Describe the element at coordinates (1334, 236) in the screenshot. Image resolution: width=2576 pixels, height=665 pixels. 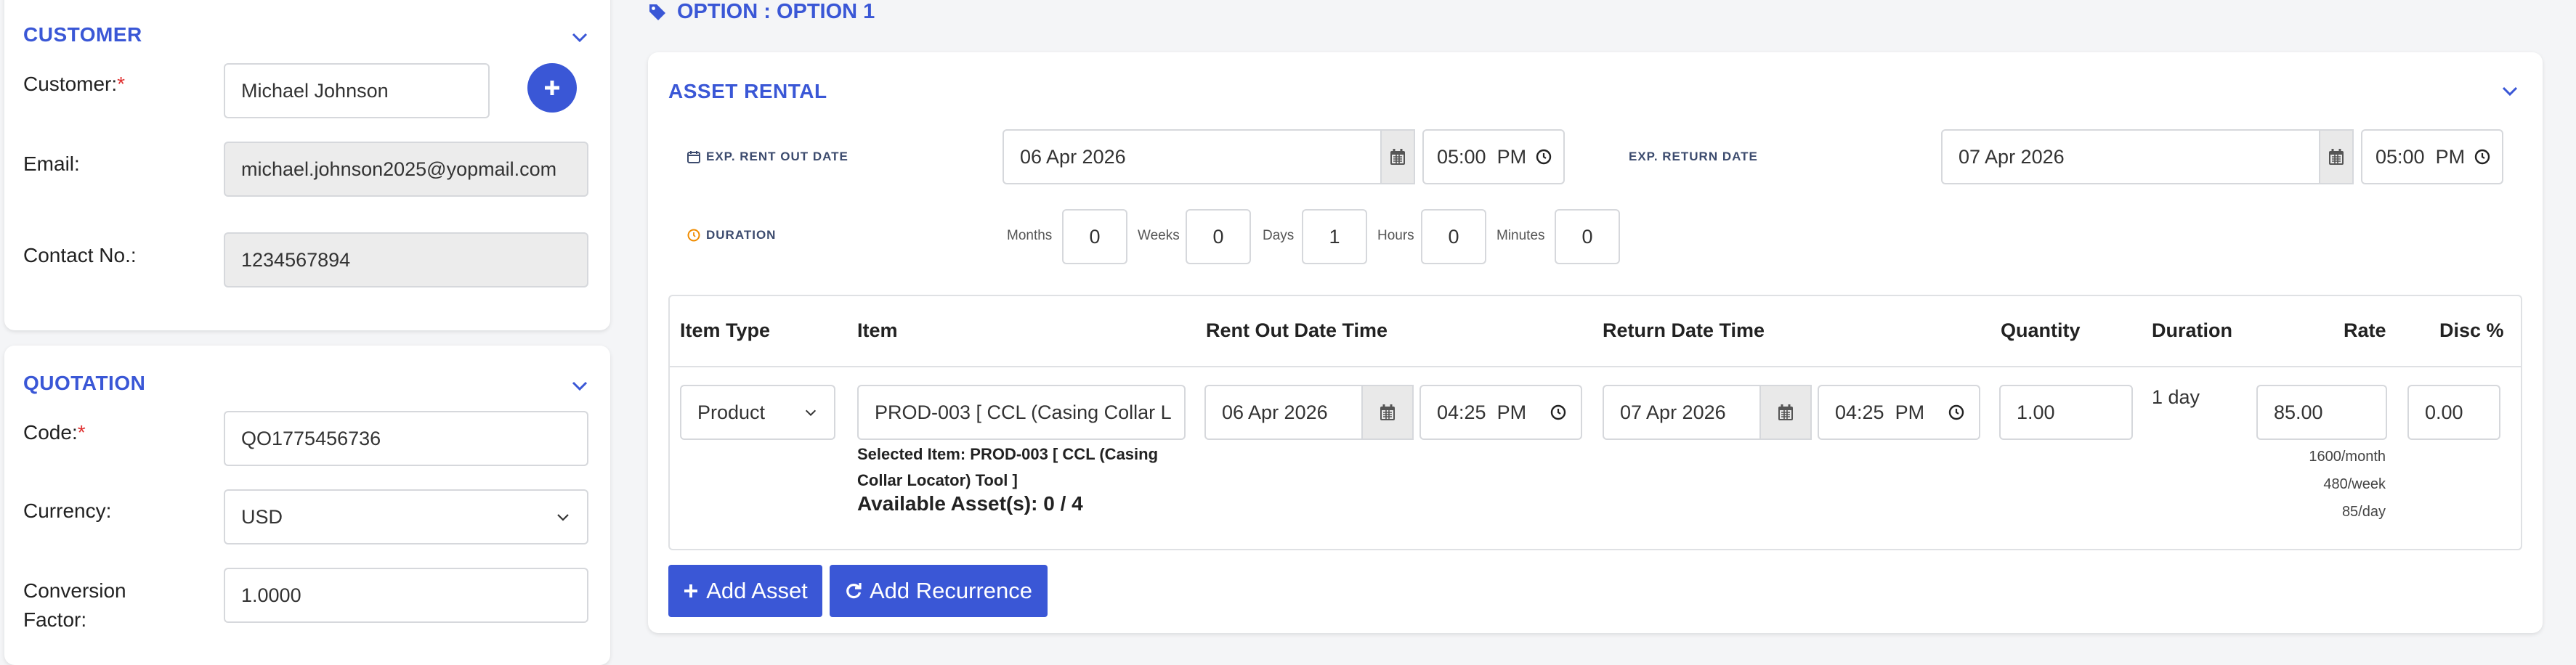
I see `days-field: 1` at that location.